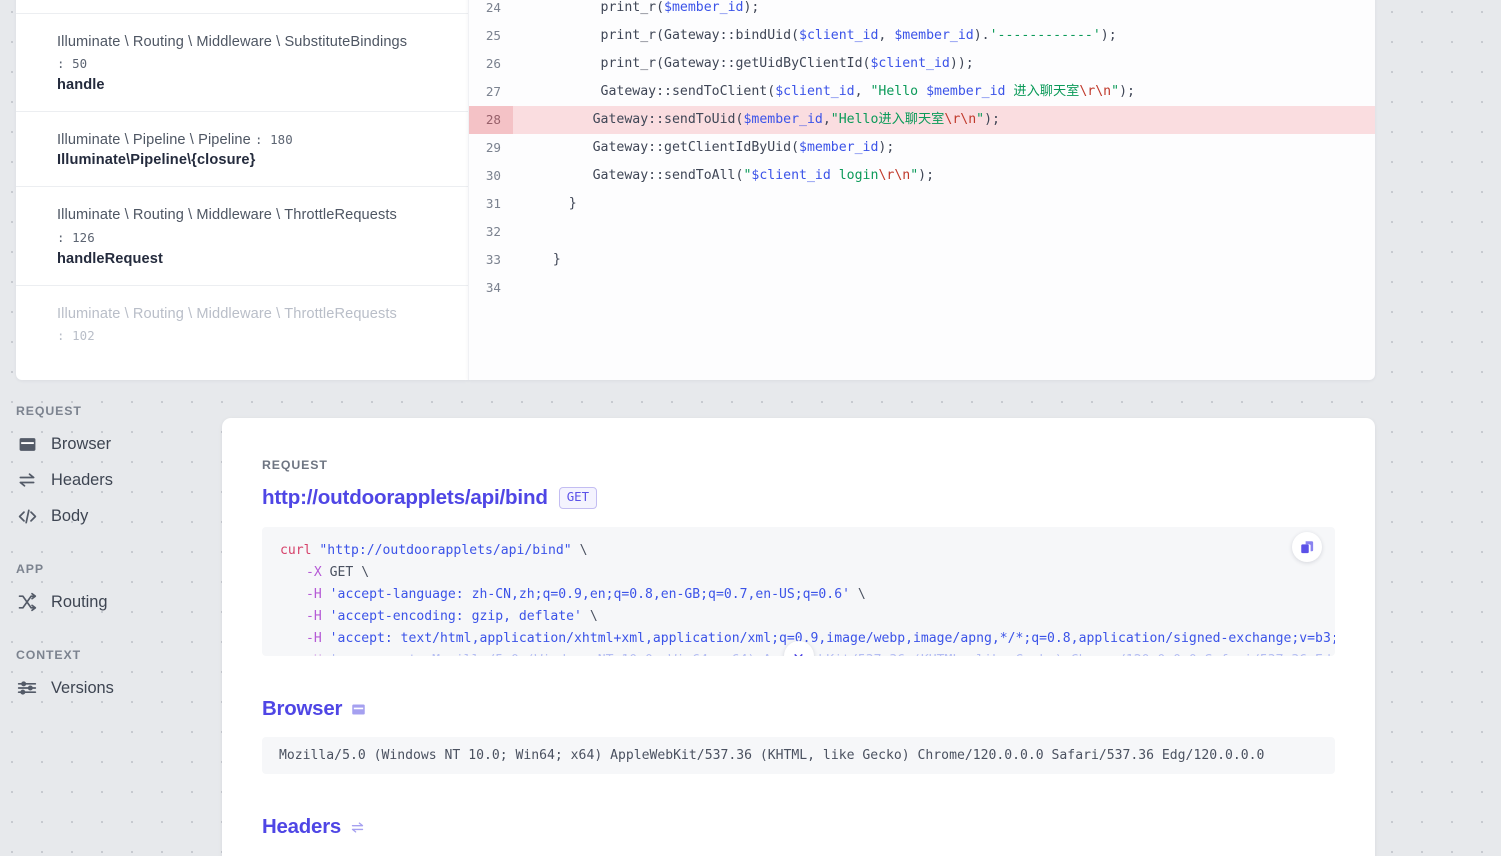 The height and width of the screenshot is (856, 1501). I want to click on code-line-number: 33, so click(493, 259).